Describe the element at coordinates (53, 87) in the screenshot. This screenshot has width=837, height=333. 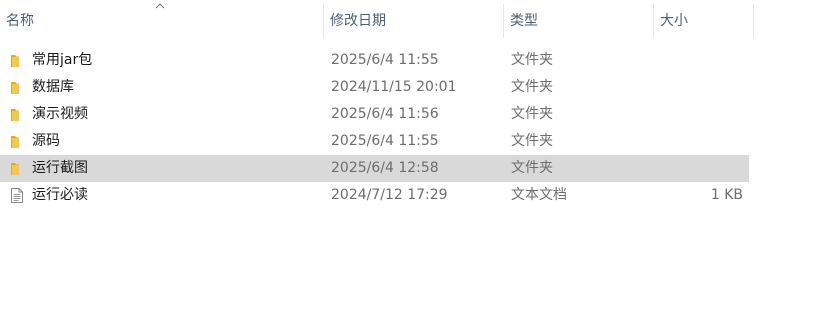
I see `file-name: 数据库` at that location.